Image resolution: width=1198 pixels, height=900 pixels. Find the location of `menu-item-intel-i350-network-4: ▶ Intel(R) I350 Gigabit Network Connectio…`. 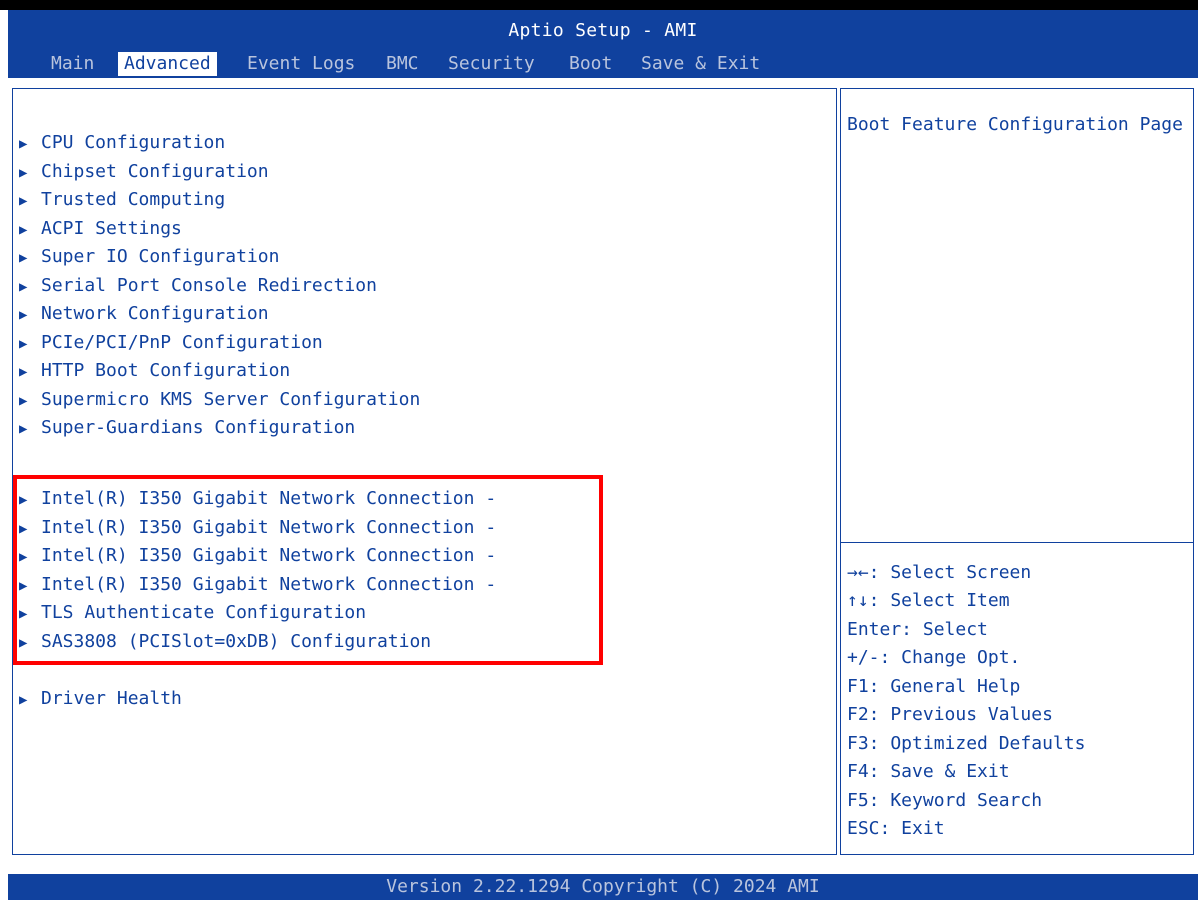

menu-item-intel-i350-network-4: ▶ Intel(R) I350 Gigabit Network Connectio… is located at coordinates (257, 585).